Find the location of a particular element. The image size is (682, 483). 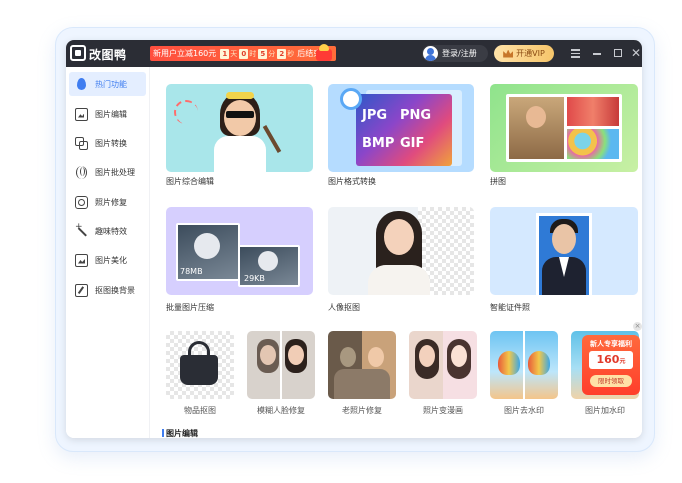

countdown-digit: 5 is located at coordinates (263, 53).